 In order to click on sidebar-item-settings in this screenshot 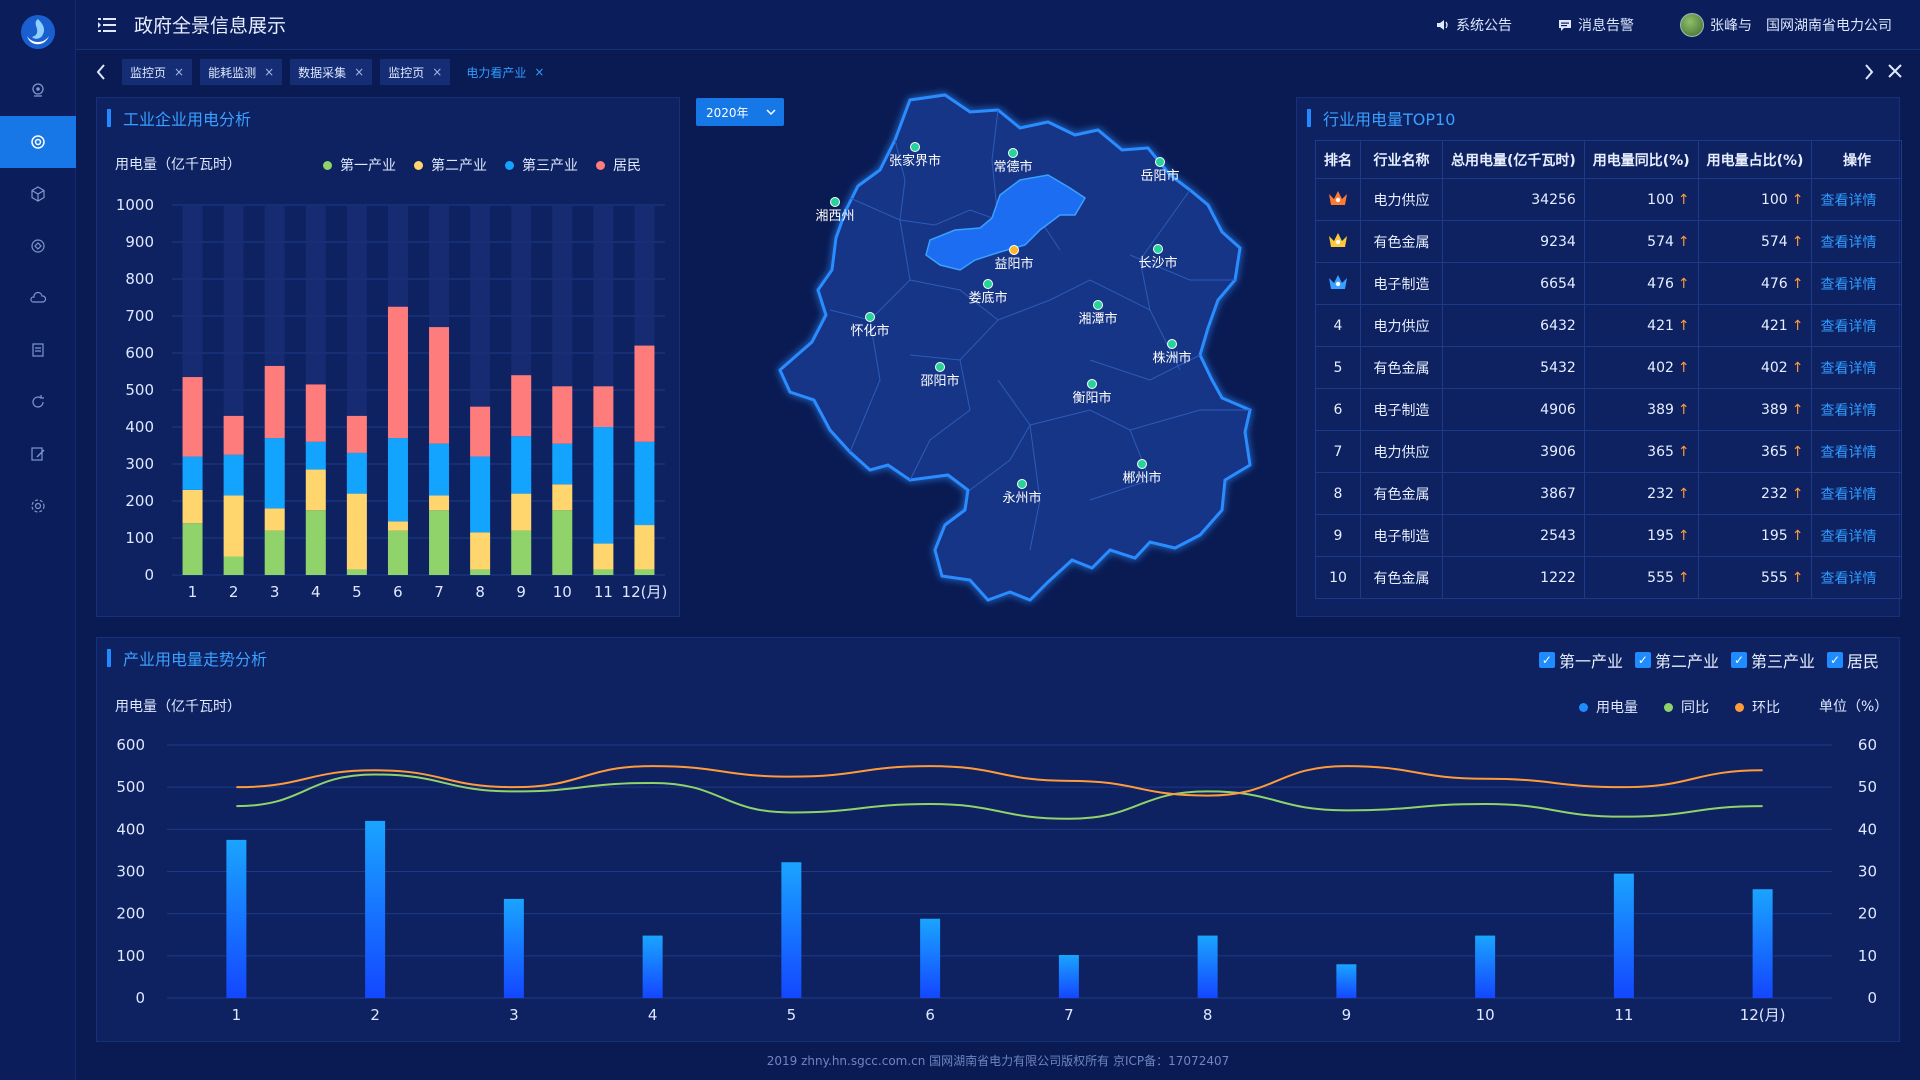, I will do `click(38, 506)`.